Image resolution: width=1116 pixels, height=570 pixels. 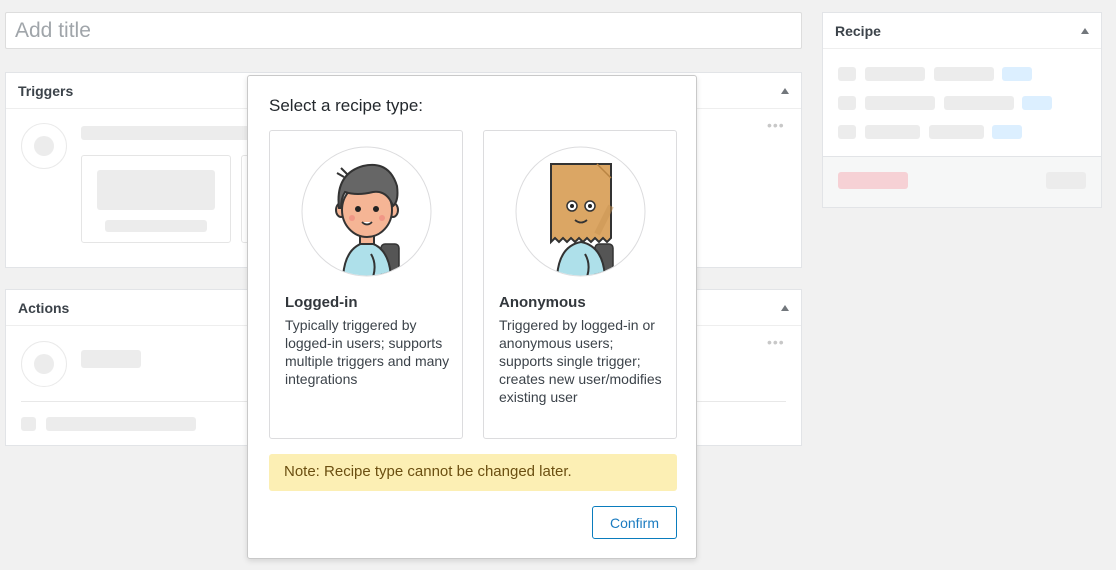 What do you see at coordinates (634, 522) in the screenshot?
I see `confirm-button: Confirm` at bounding box center [634, 522].